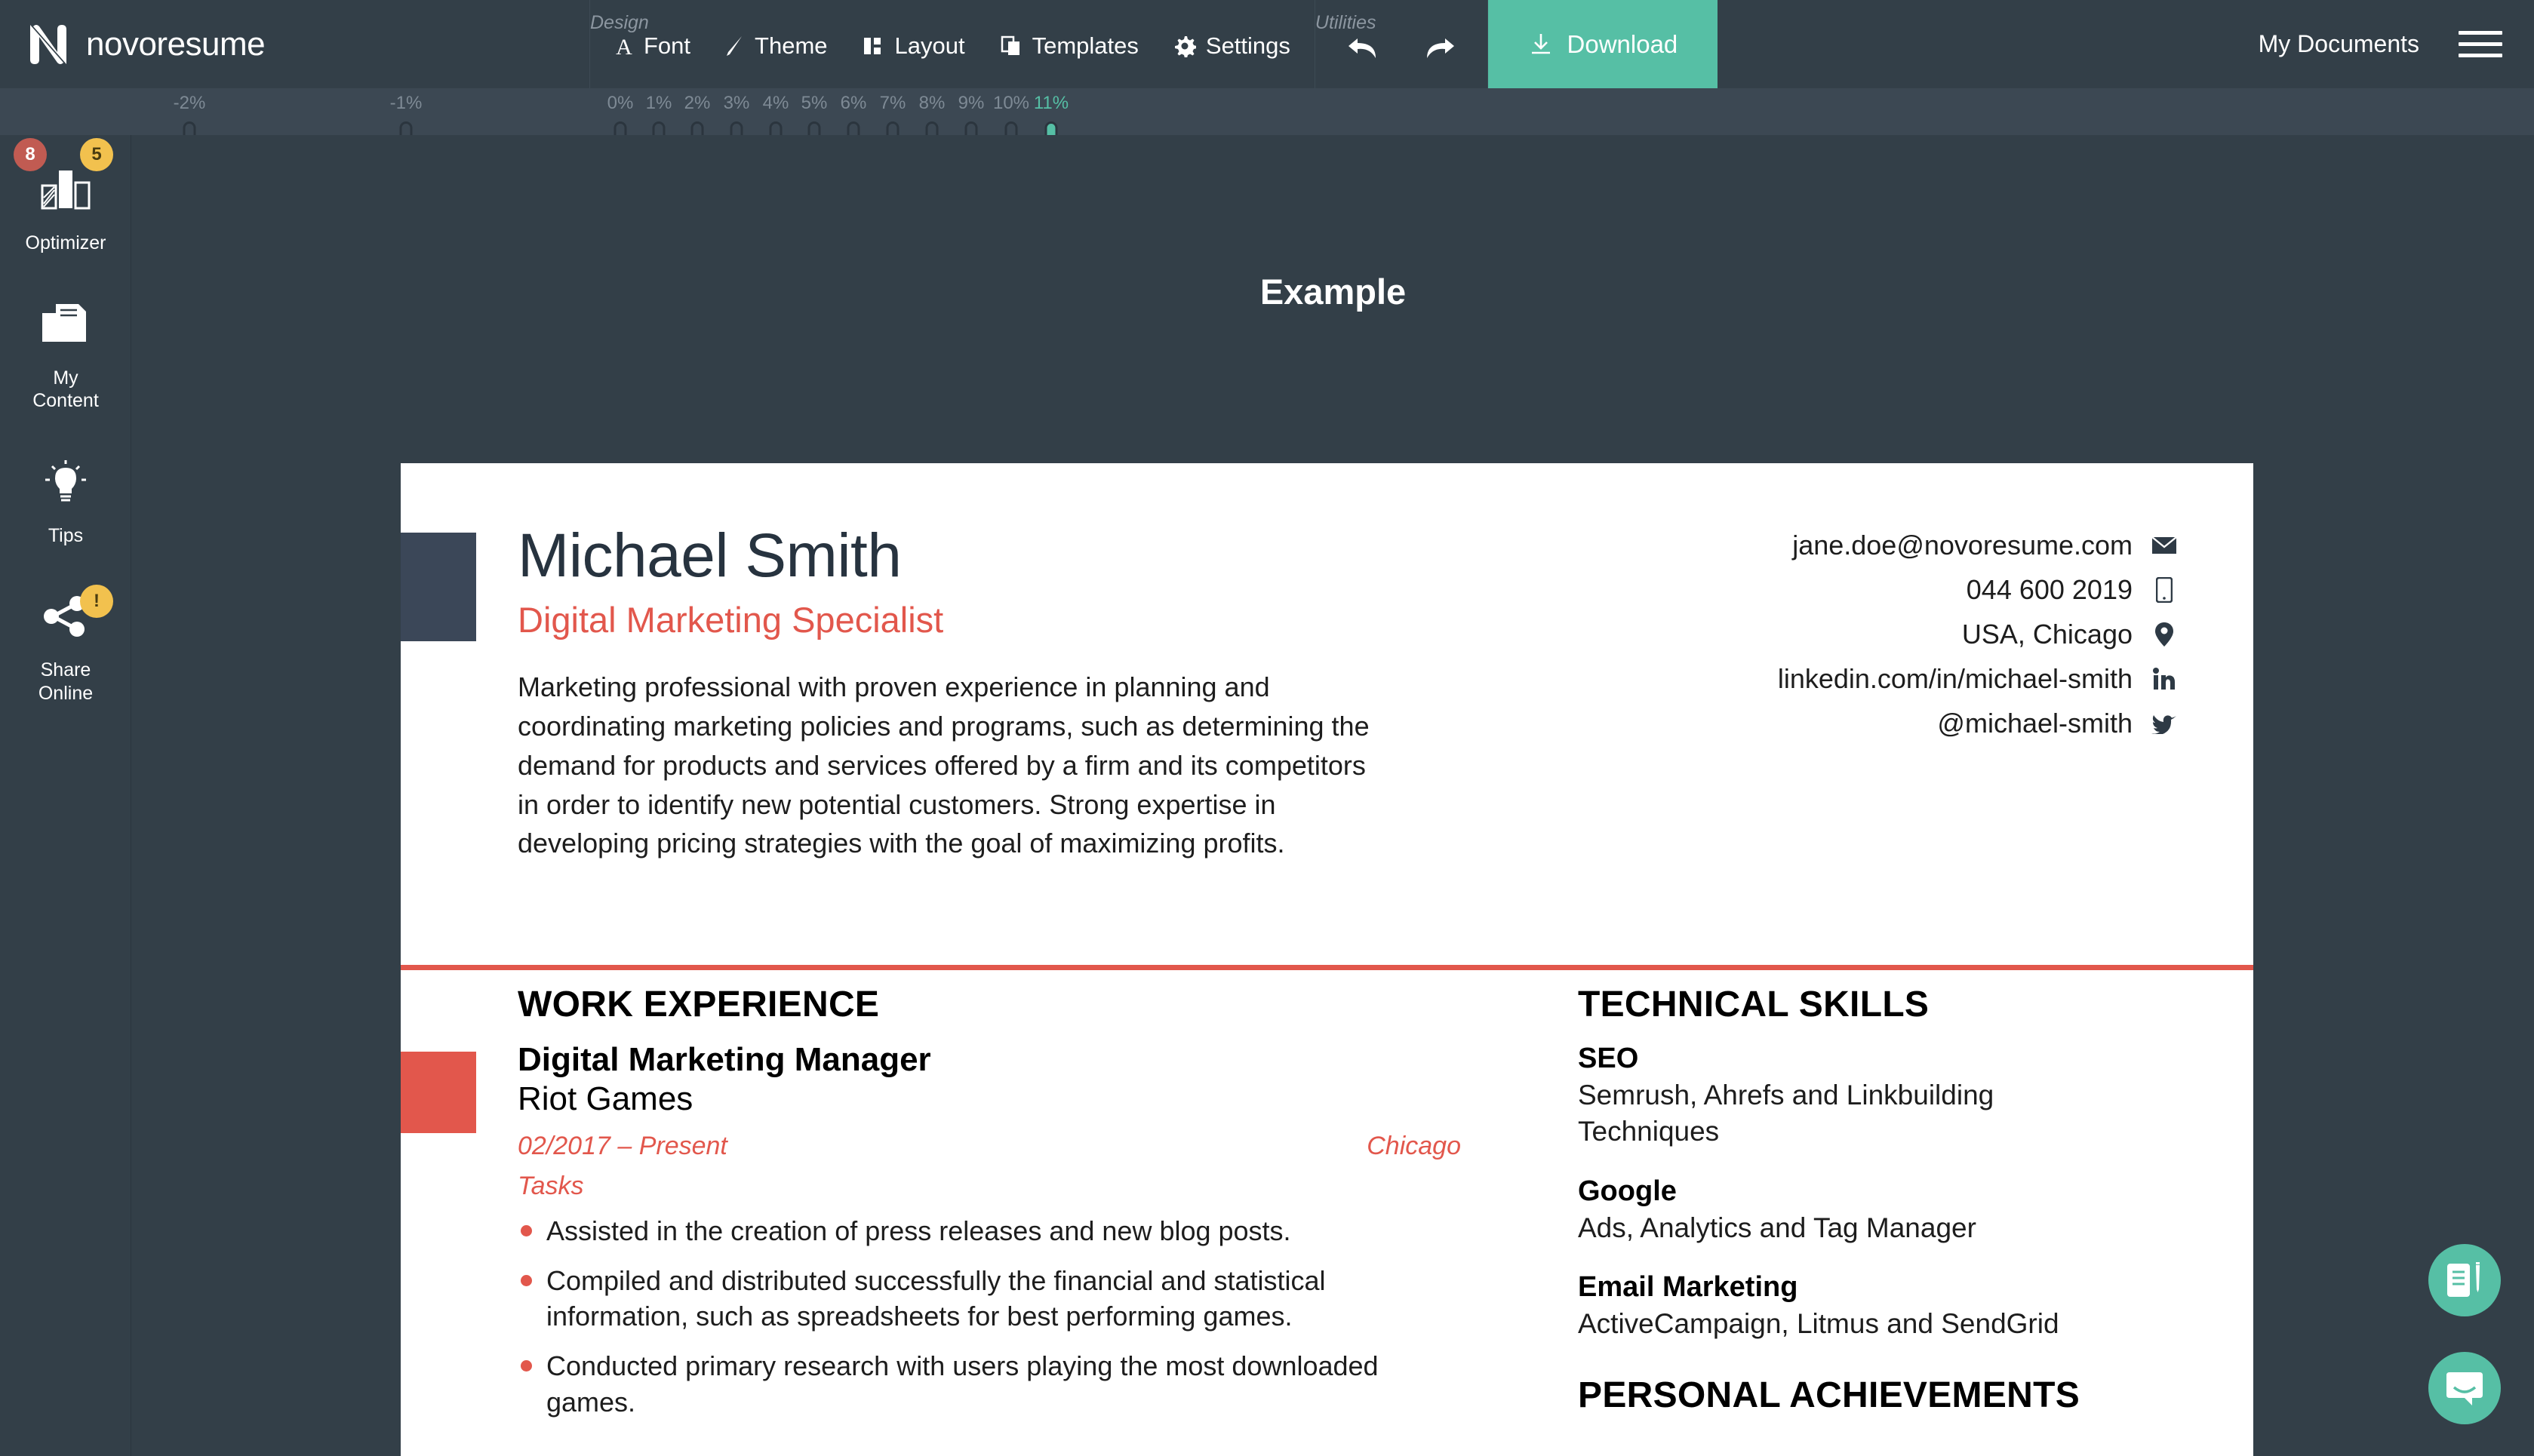  I want to click on resume-name: Michael Smith, so click(989, 555).